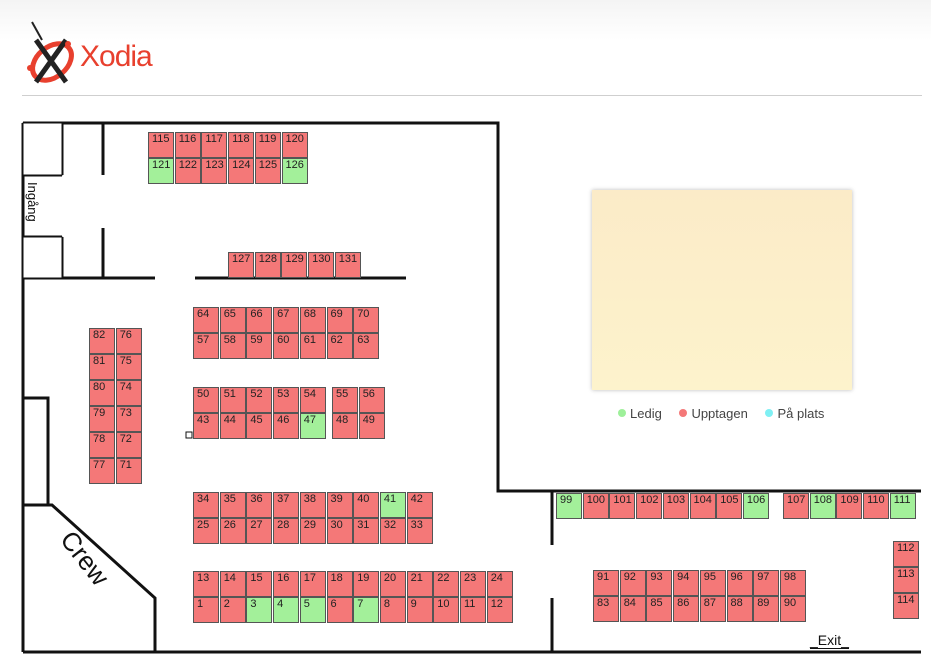  Describe the element at coordinates (286, 584) in the screenshot. I see `seat-16: 16` at that location.